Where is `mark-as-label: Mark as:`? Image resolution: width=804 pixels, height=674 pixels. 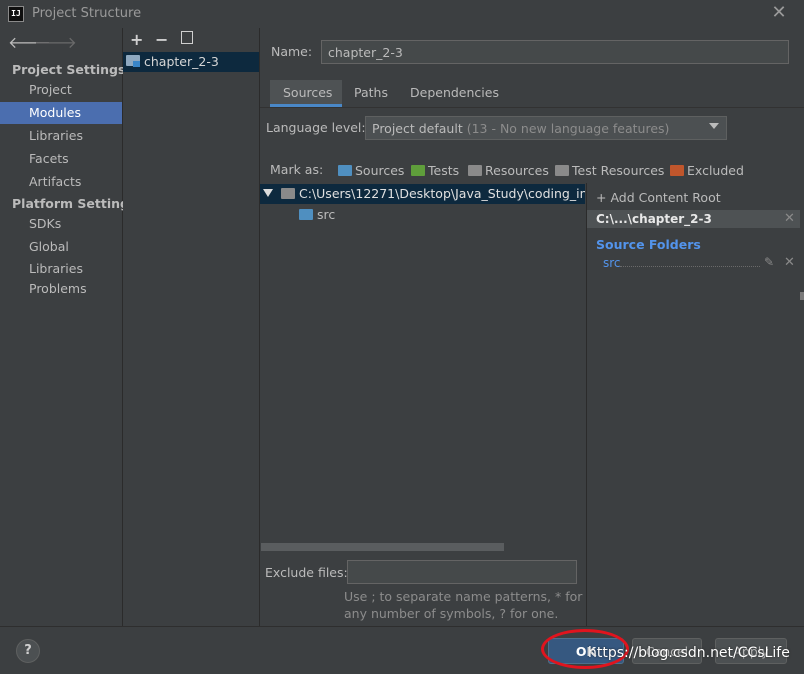
mark-as-label: Mark as: is located at coordinates (297, 169).